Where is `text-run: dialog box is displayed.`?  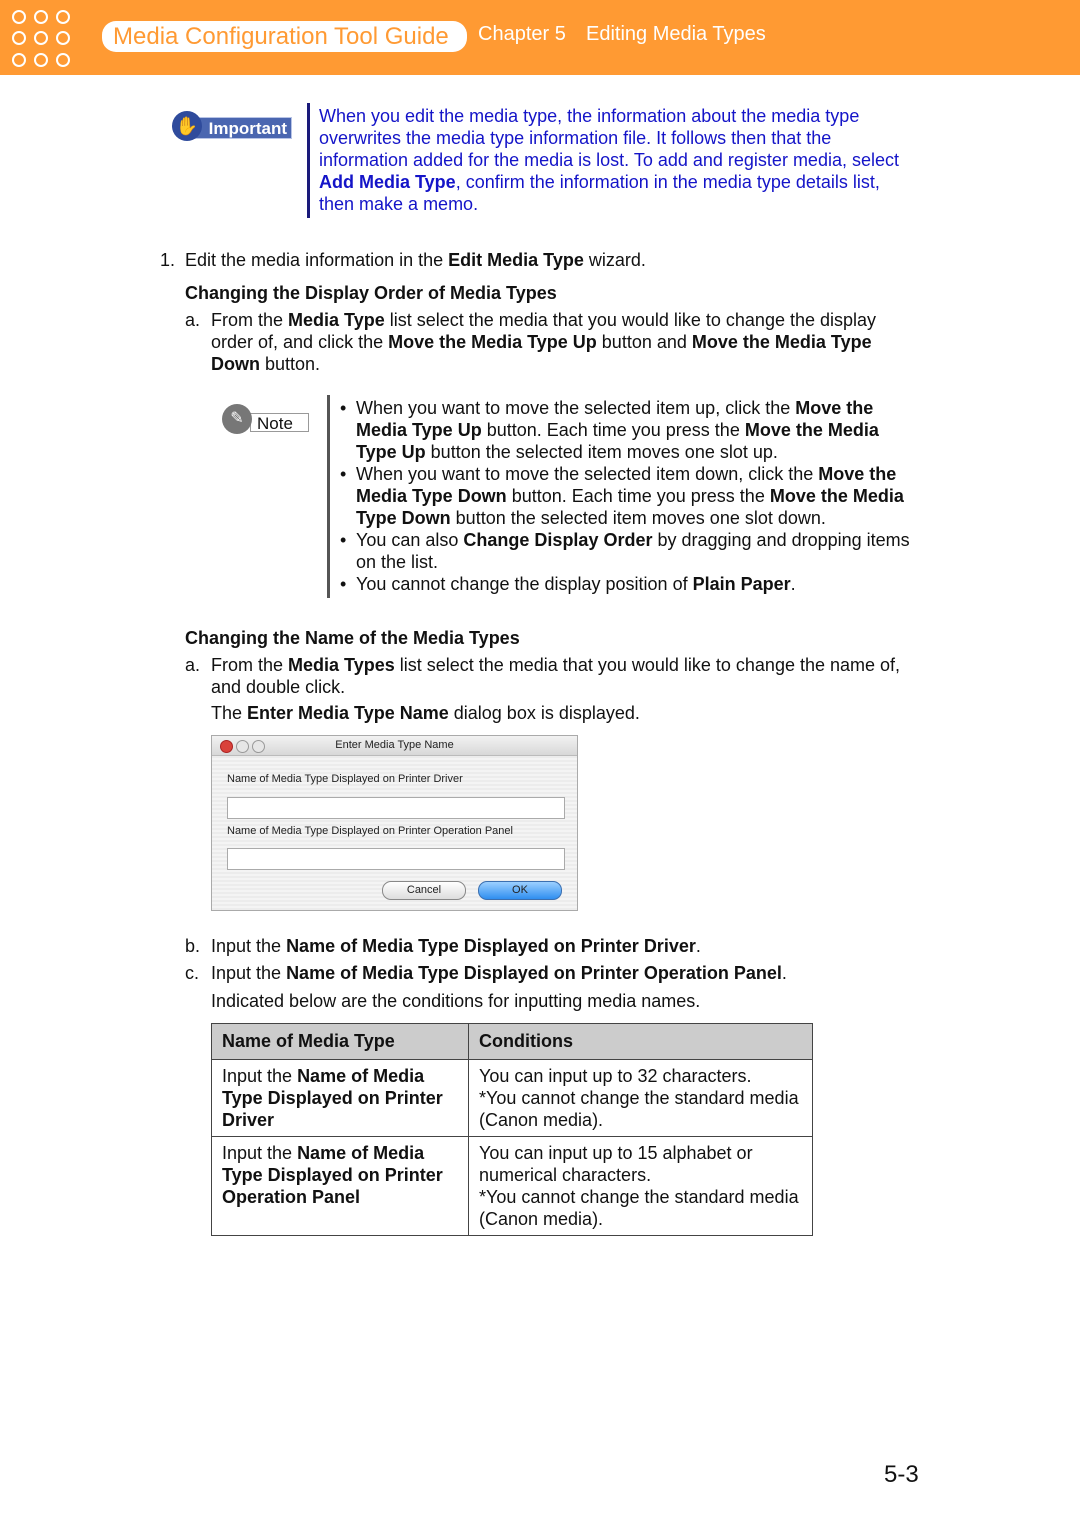
text-run: dialog box is displayed. is located at coordinates (544, 713).